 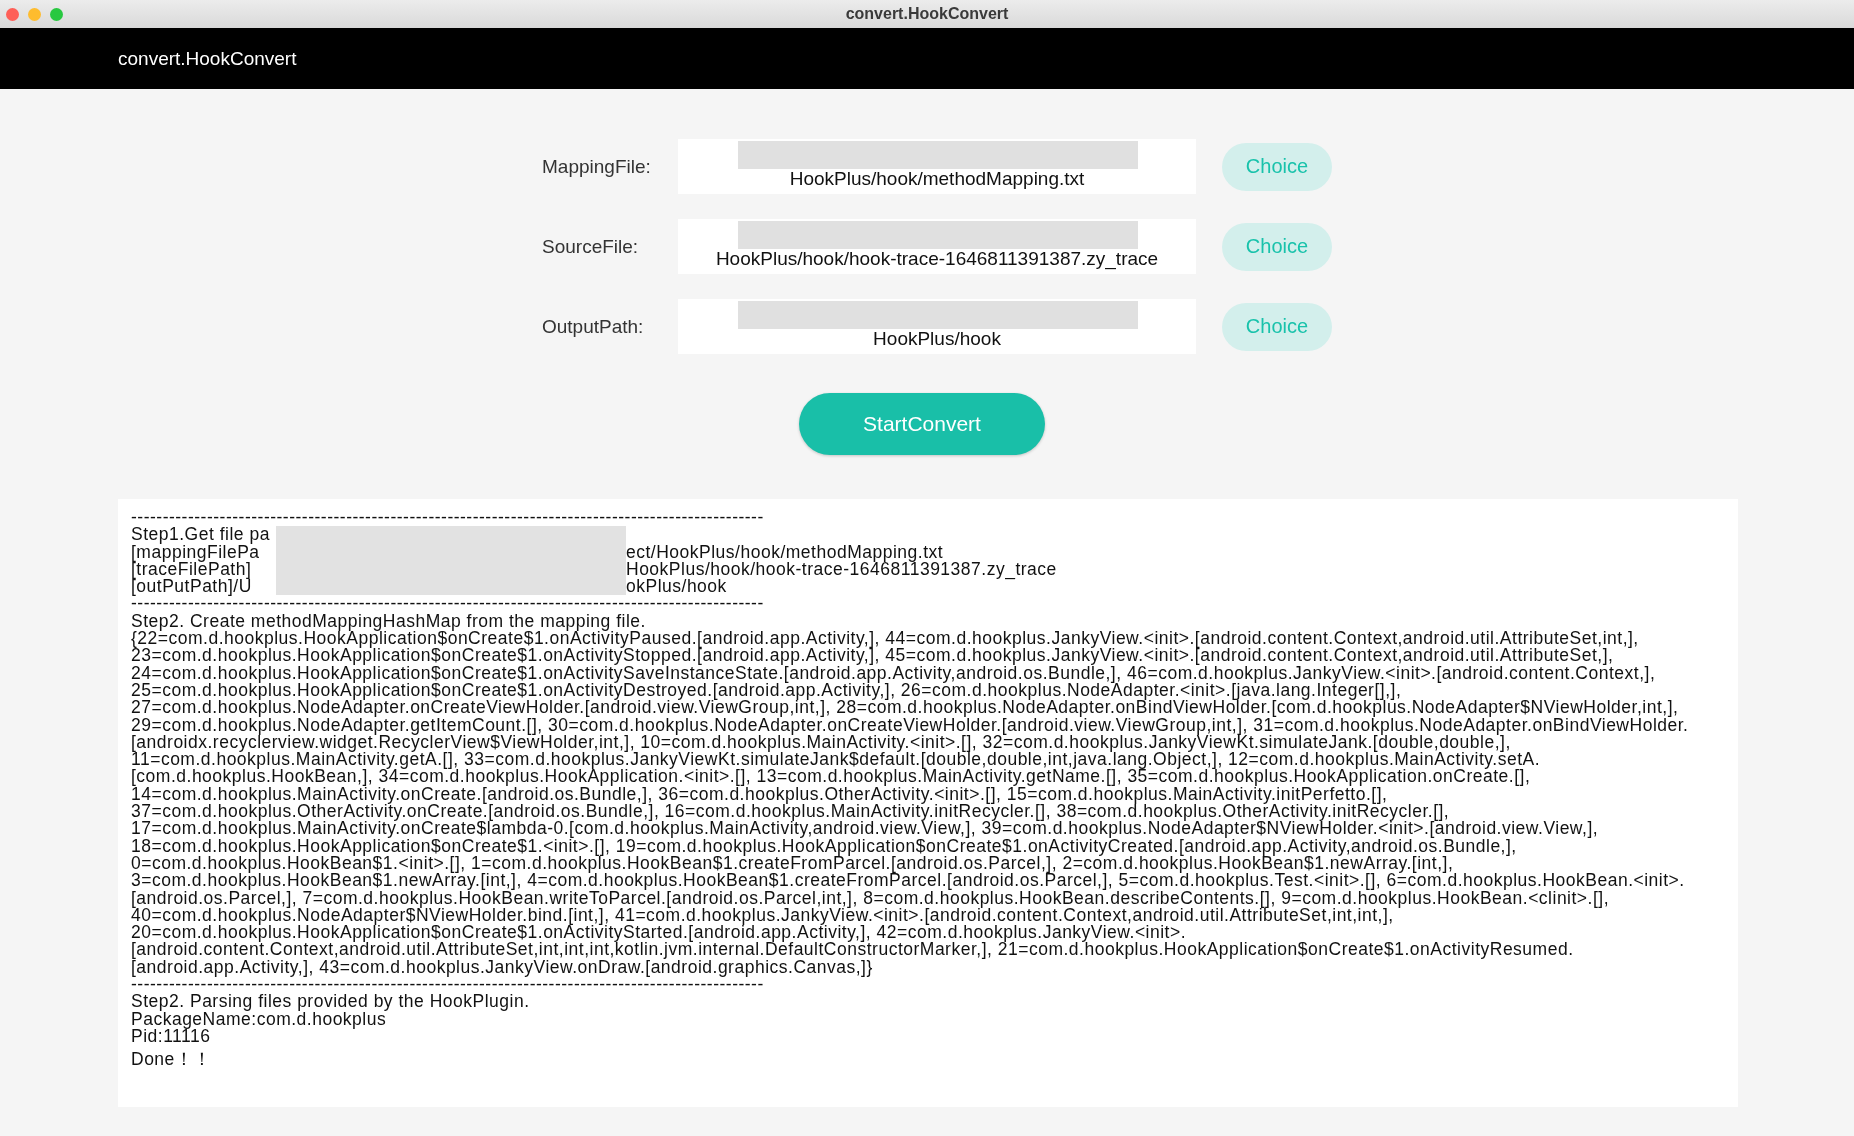 I want to click on log-line: 24=com.d.hookplus.HookApplication$onCreate$1.onActivitySaveInstanceState.[android.app.Activity,android.os.Bundle,], 46=com.d.hookplus.JankyView.<init>.[android.content.Context,],, so click(x=894, y=673).